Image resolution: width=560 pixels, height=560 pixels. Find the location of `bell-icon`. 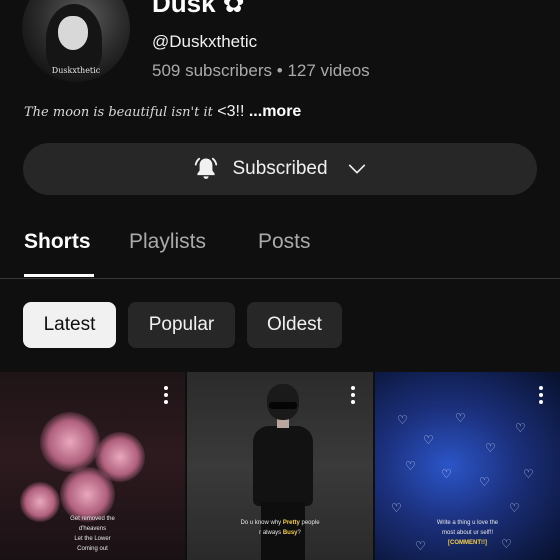

bell-icon is located at coordinates (206, 168).